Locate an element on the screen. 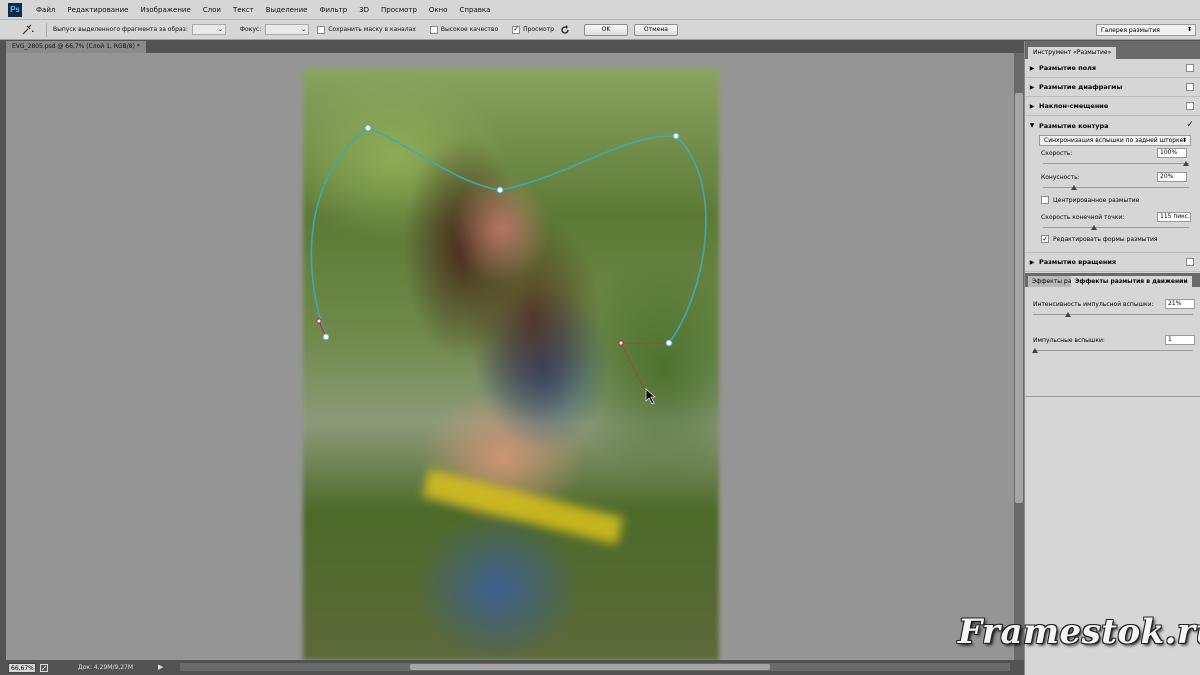 The image size is (1200, 675). menu-3d: 3D is located at coordinates (364, 10).